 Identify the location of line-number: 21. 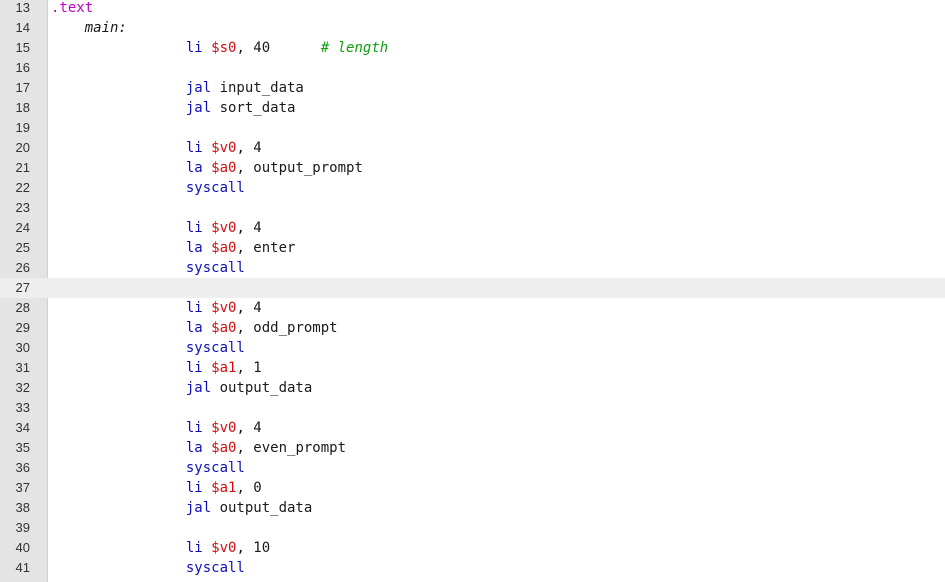
(22, 167).